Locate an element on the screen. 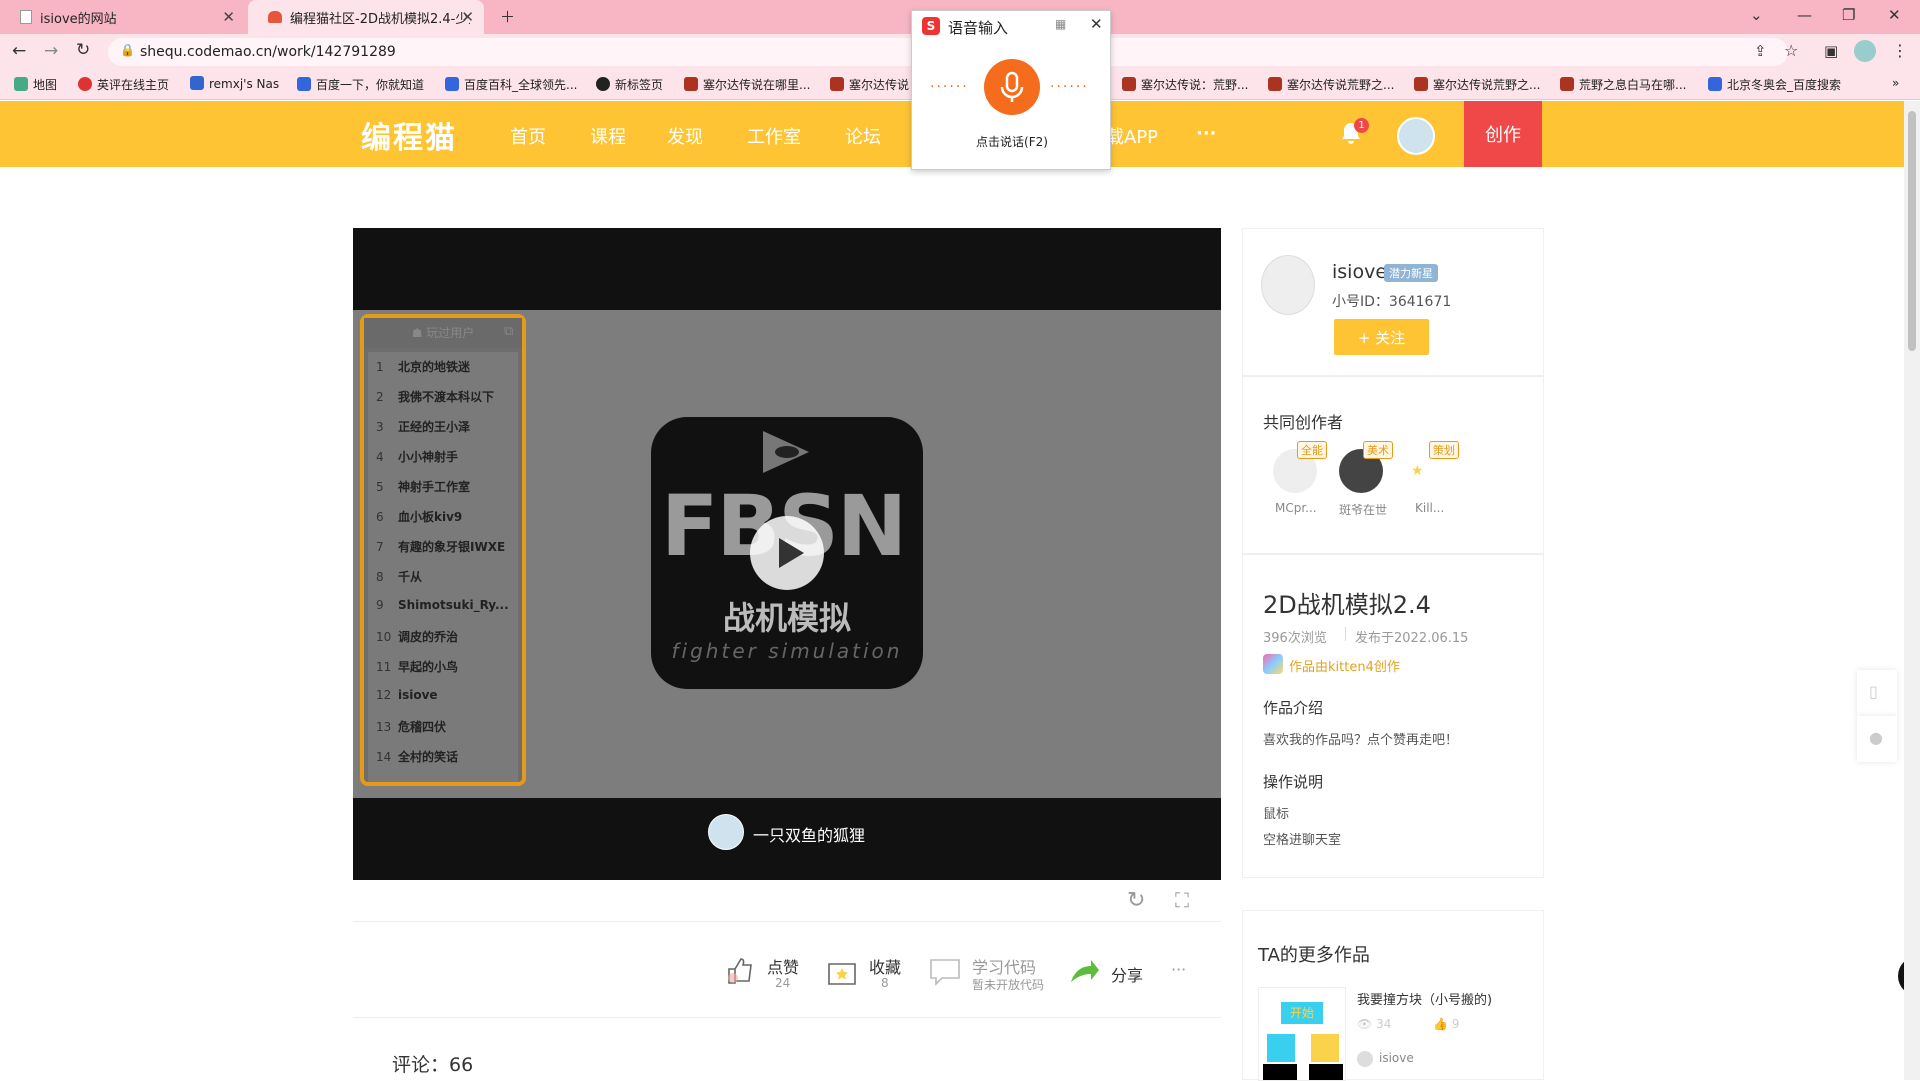 This screenshot has height=1081, width=1920. ops-line: 空格进聊天室 is located at coordinates (1302, 840).